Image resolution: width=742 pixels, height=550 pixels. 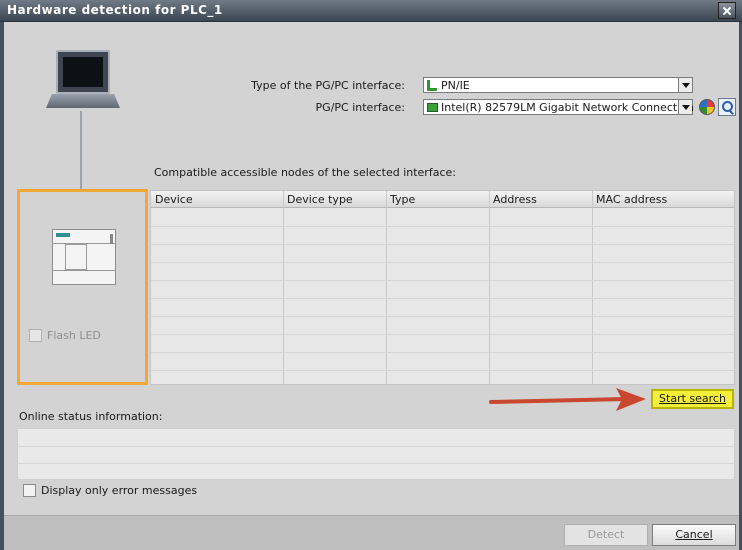 I want to click on column-header-device: Device, so click(x=174, y=199).